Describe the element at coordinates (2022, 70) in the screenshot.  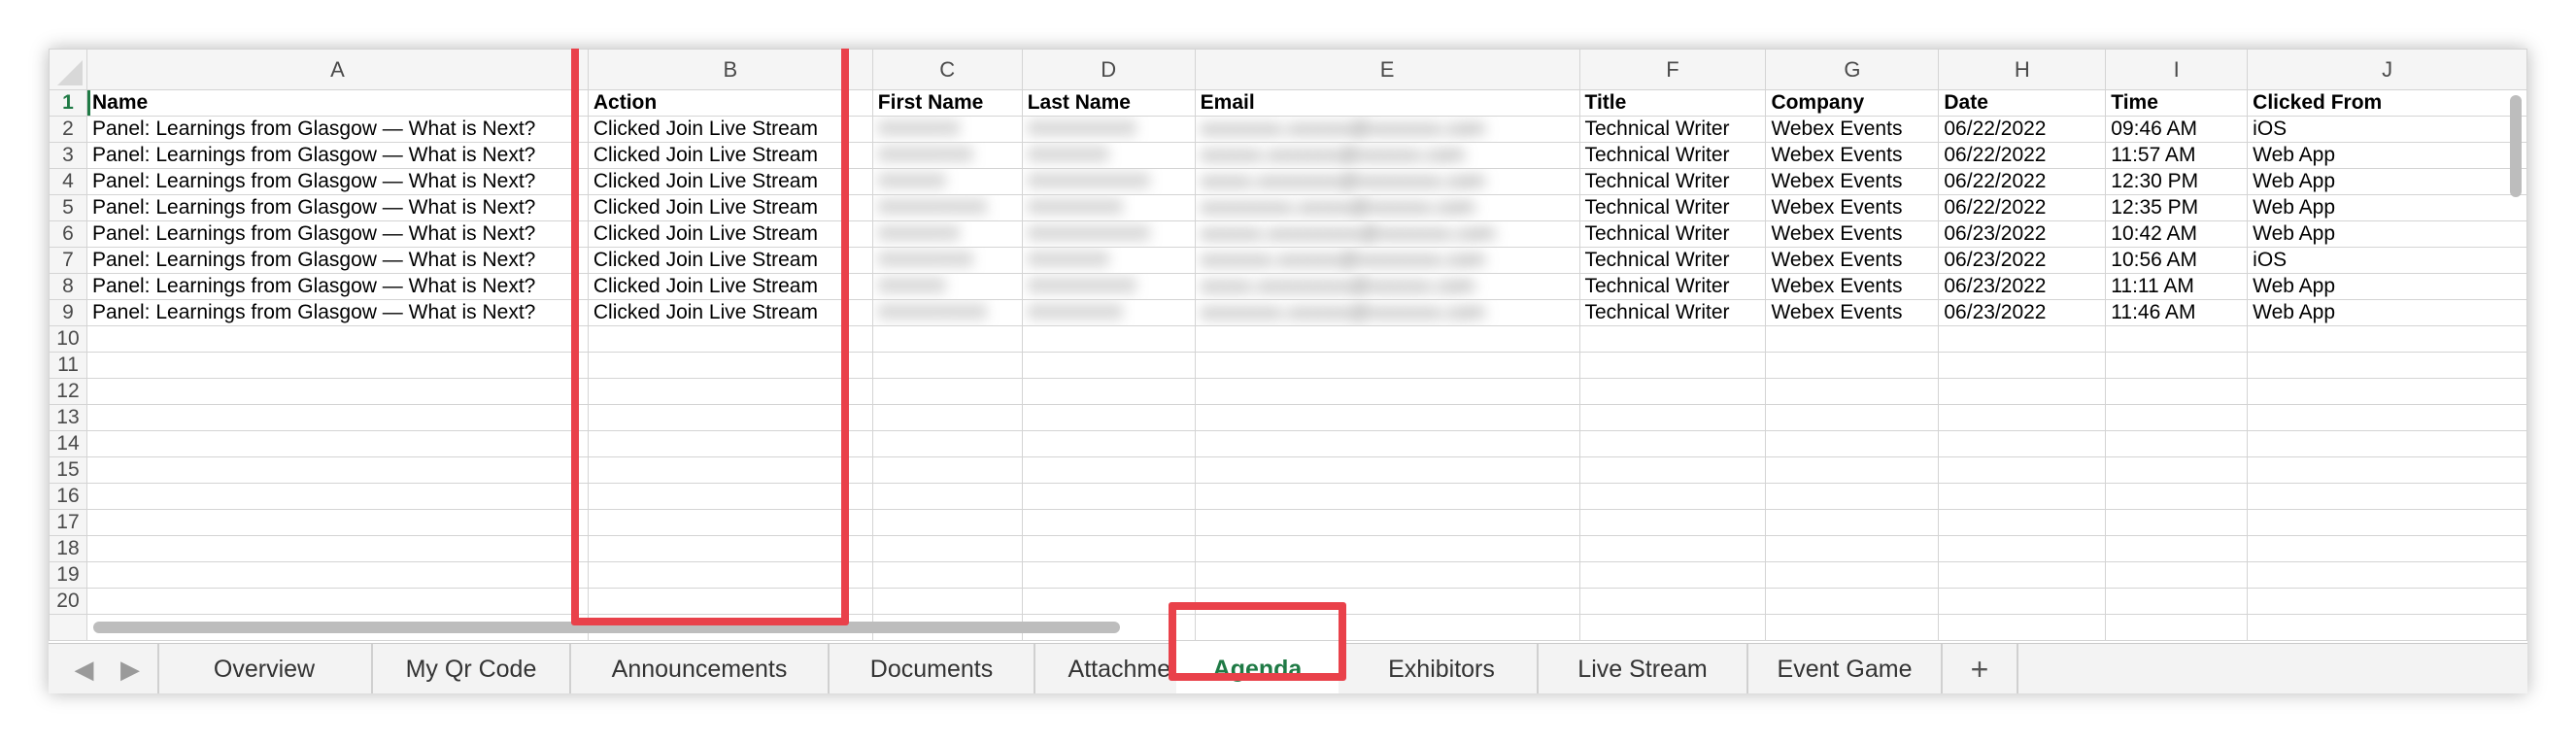
I see `column-header-h: H` at that location.